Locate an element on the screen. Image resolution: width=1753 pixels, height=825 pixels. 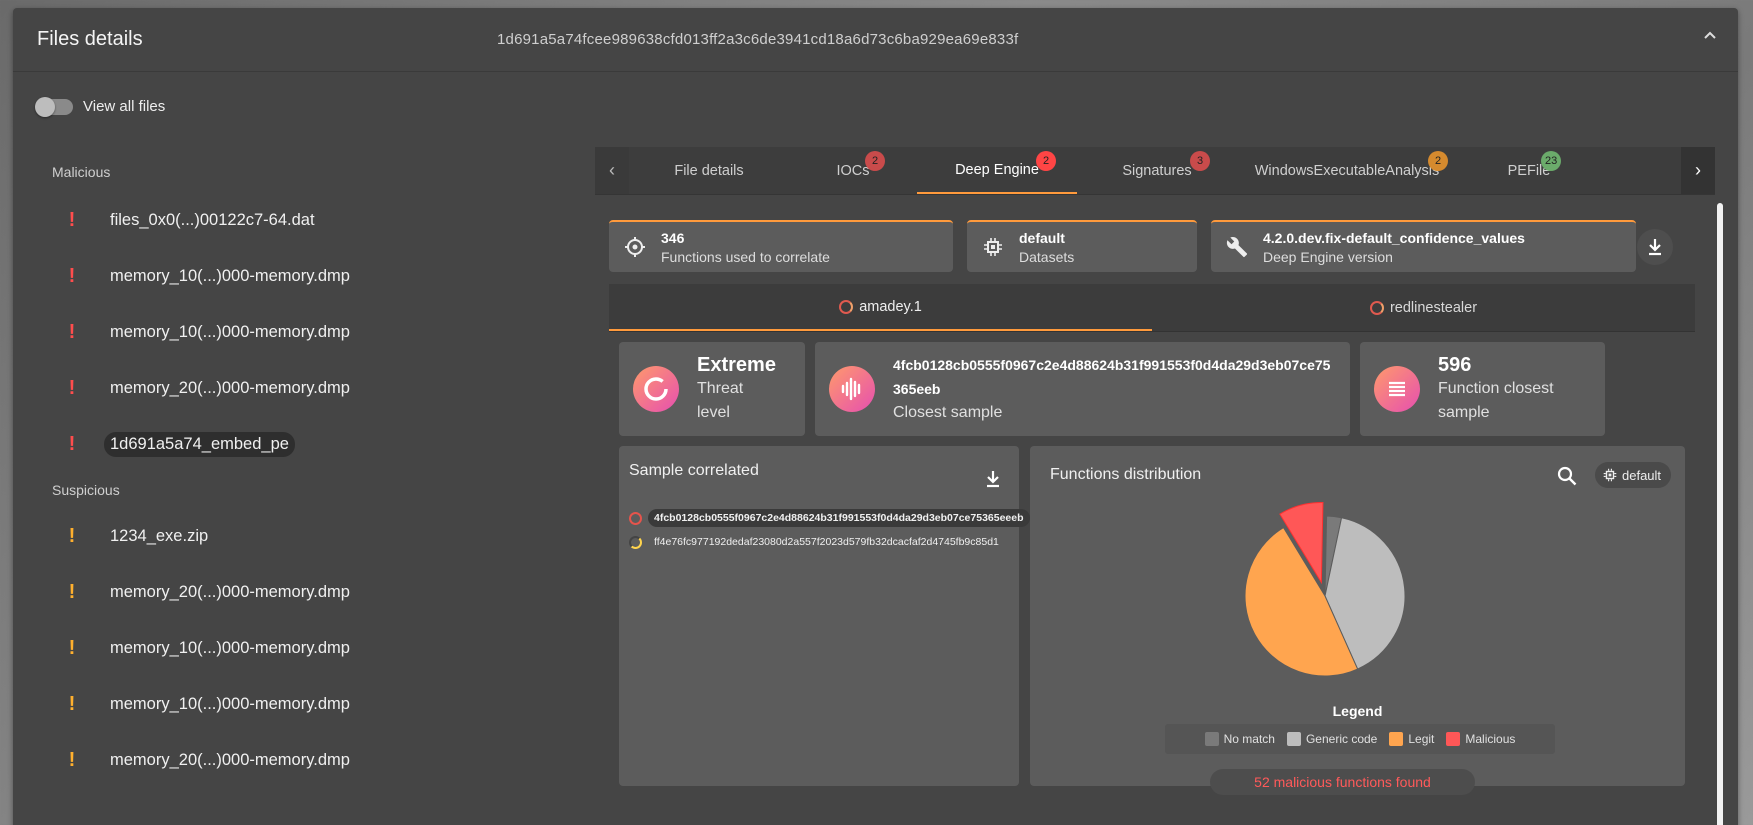
chevron-right-icon: › is located at coordinates (1698, 170).